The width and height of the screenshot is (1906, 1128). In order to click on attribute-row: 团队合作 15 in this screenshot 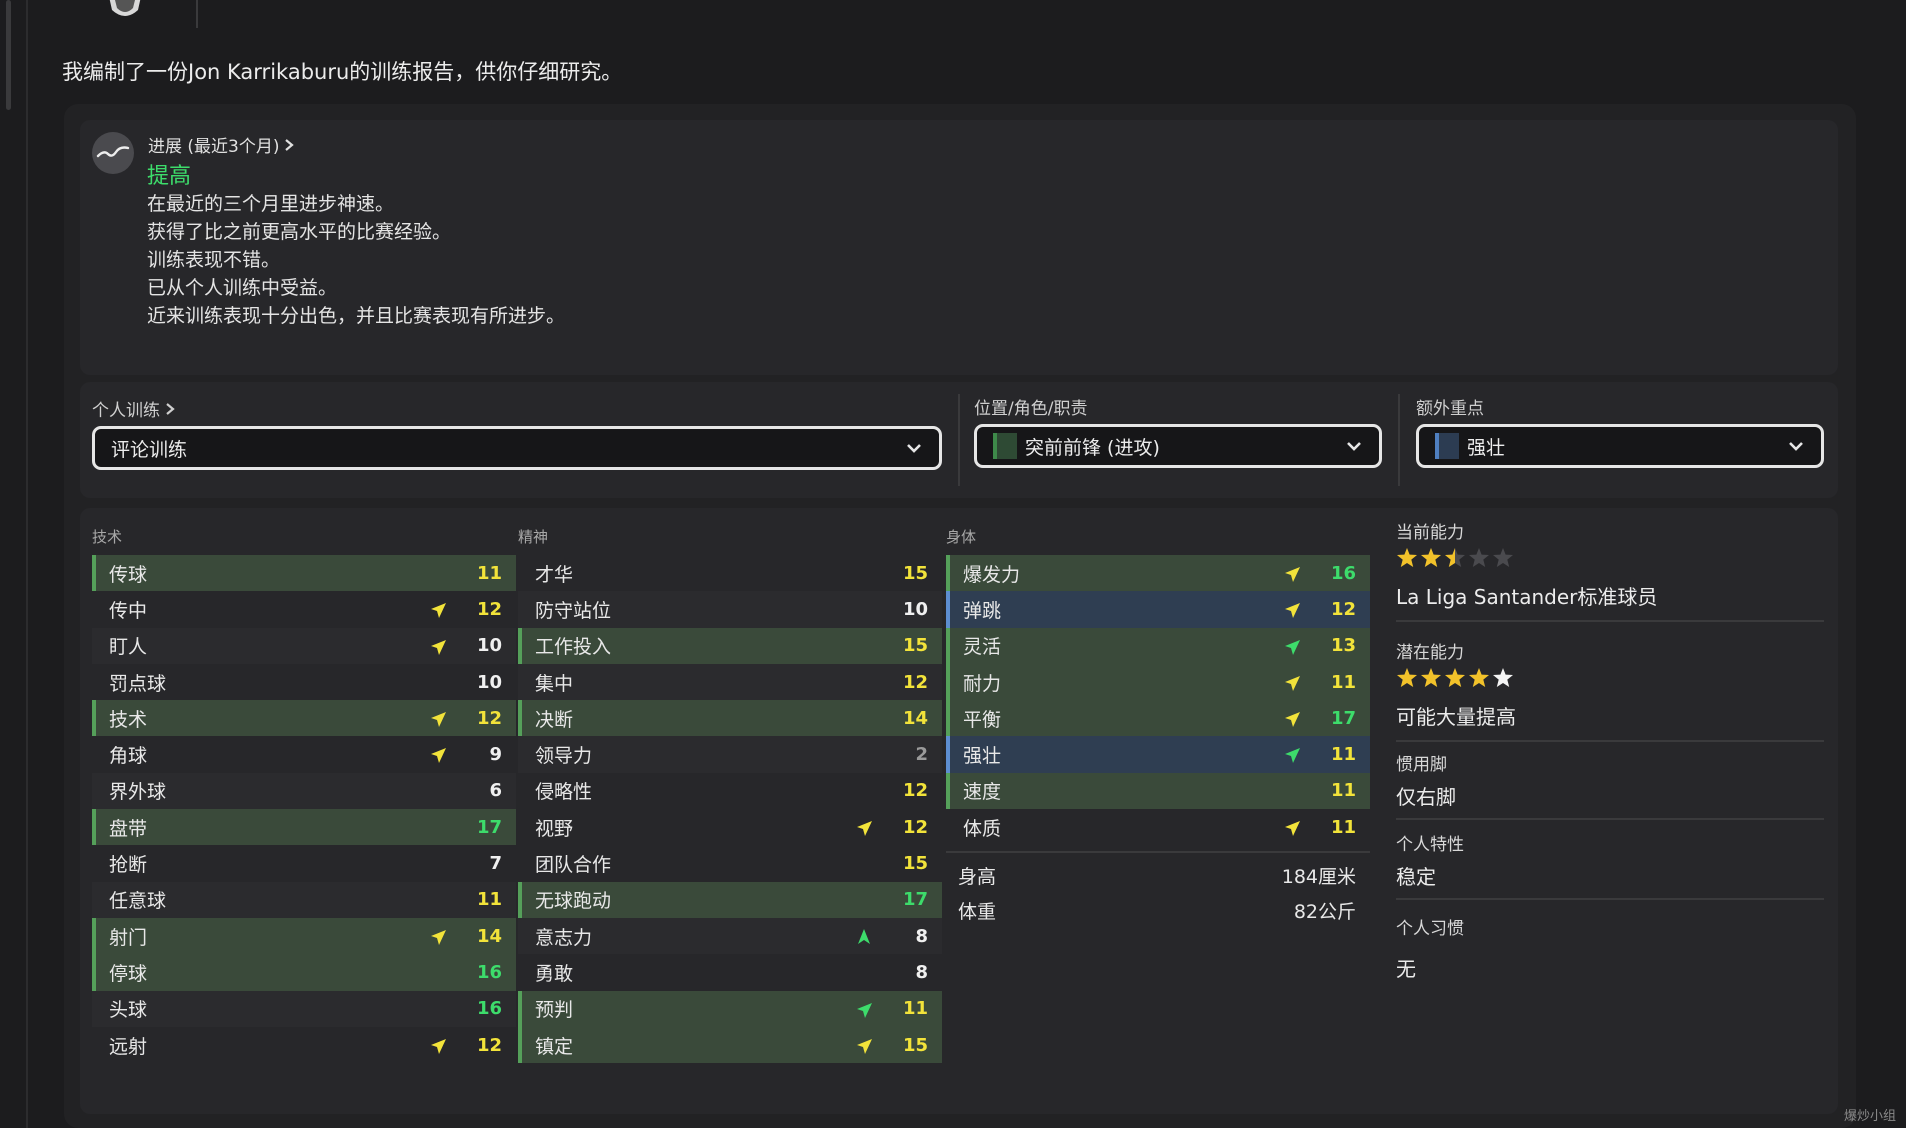, I will do `click(730, 863)`.